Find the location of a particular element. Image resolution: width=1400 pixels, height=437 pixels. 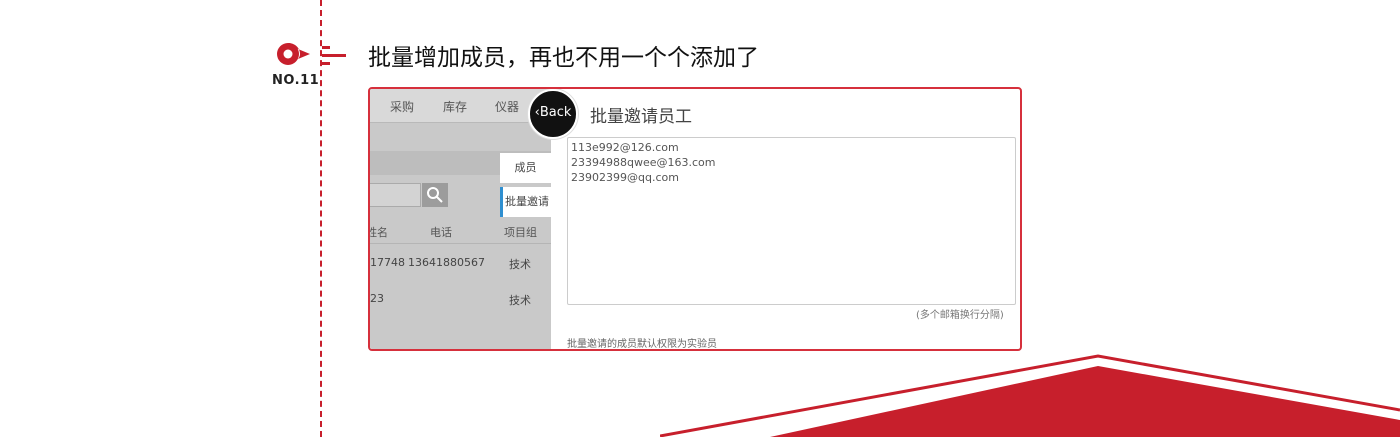

section-headline: 批量增加成员，再也不用一个个添加了 is located at coordinates (563, 58).